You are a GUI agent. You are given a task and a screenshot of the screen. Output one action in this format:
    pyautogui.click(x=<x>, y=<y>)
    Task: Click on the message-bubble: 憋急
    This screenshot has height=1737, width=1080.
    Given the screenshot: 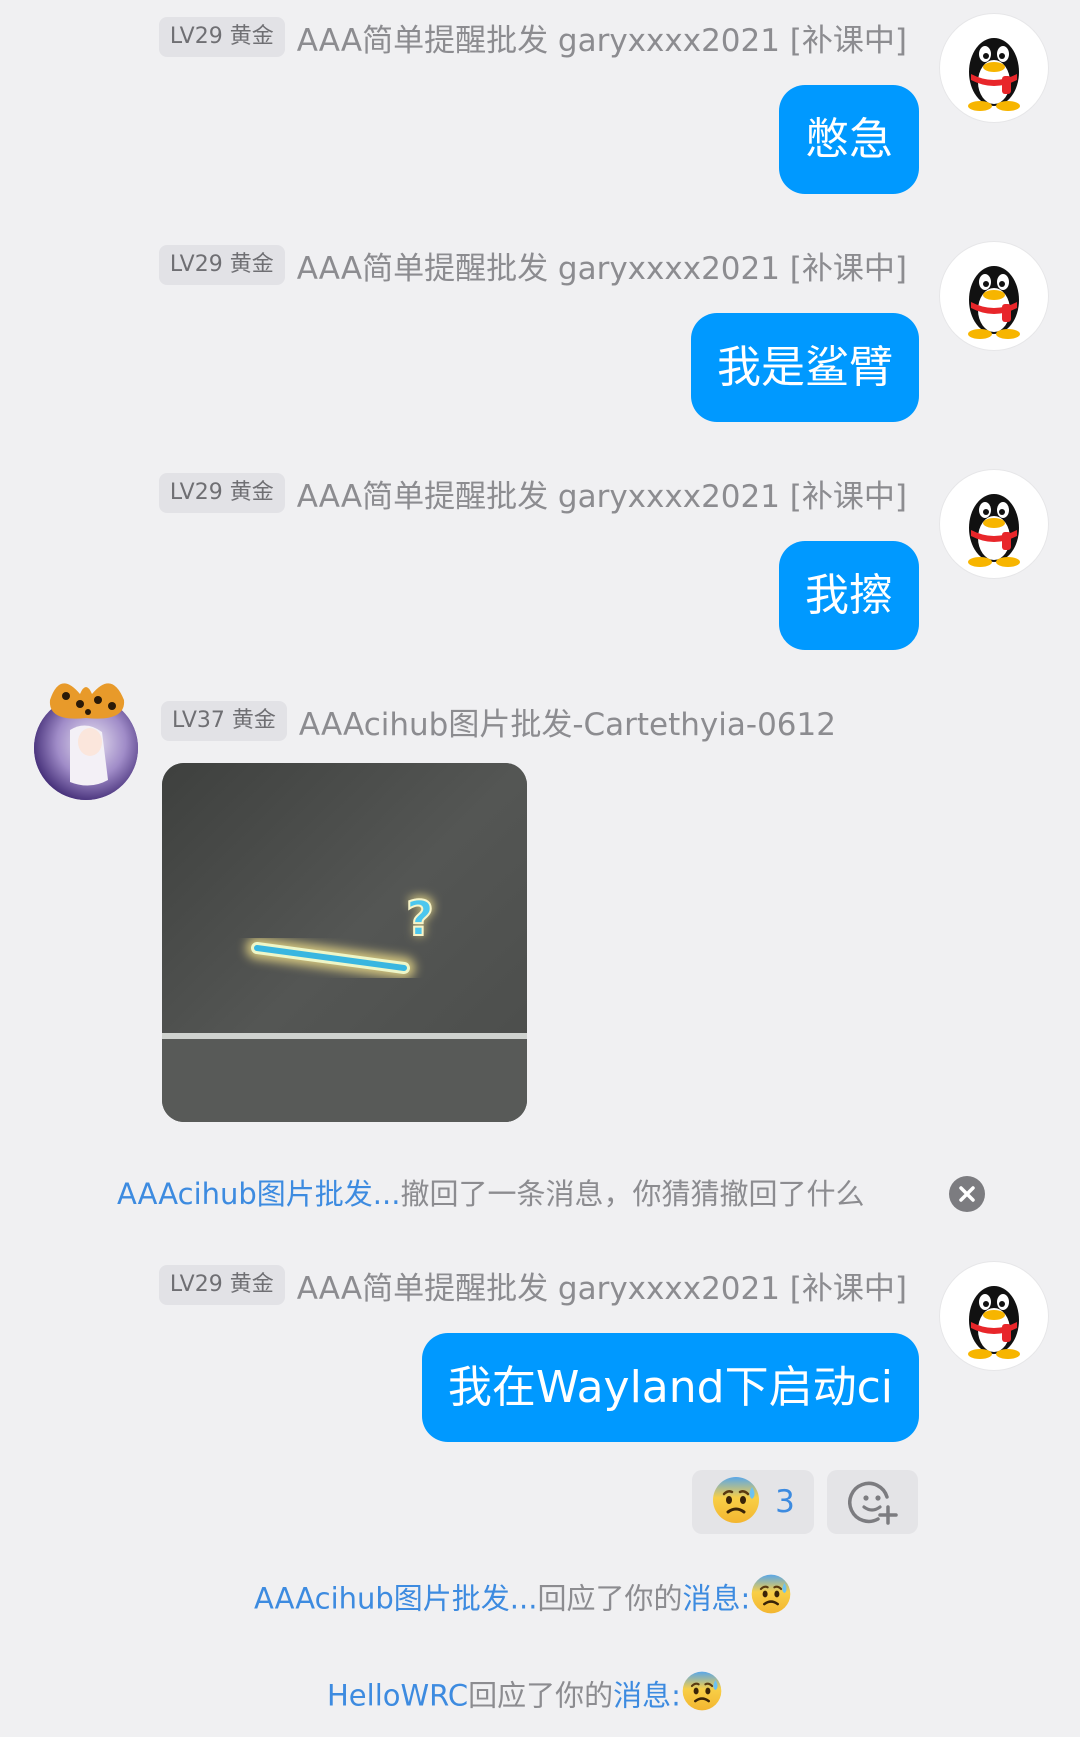 What is the action you would take?
    pyautogui.click(x=849, y=139)
    